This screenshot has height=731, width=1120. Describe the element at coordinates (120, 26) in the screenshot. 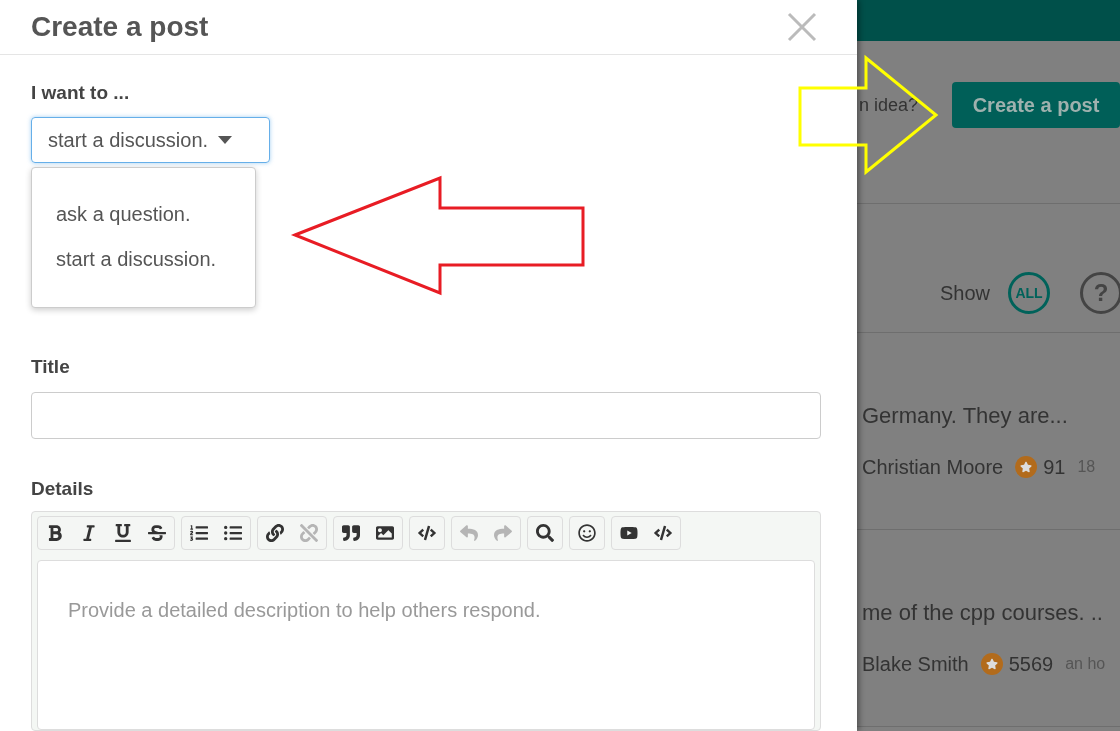

I see `modal-title: Create a post` at that location.